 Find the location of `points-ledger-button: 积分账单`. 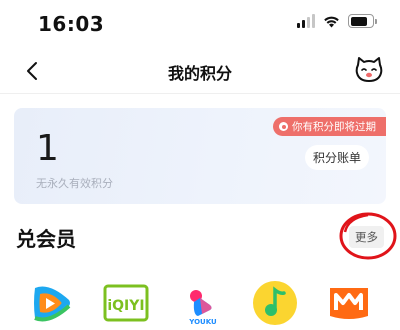

points-ledger-button: 积分账单 is located at coordinates (336, 157).